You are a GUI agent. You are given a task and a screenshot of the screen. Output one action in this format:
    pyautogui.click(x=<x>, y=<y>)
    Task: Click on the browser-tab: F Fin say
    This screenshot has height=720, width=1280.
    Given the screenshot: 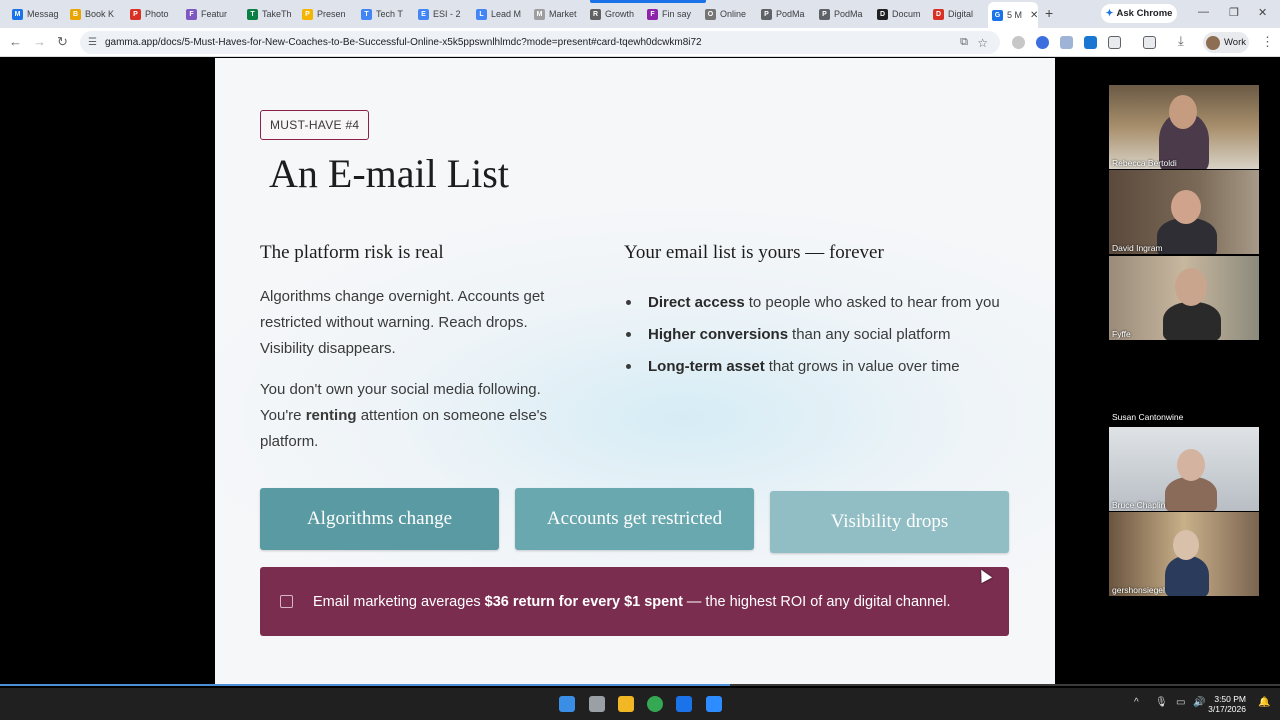 What is the action you would take?
    pyautogui.click(x=674, y=14)
    